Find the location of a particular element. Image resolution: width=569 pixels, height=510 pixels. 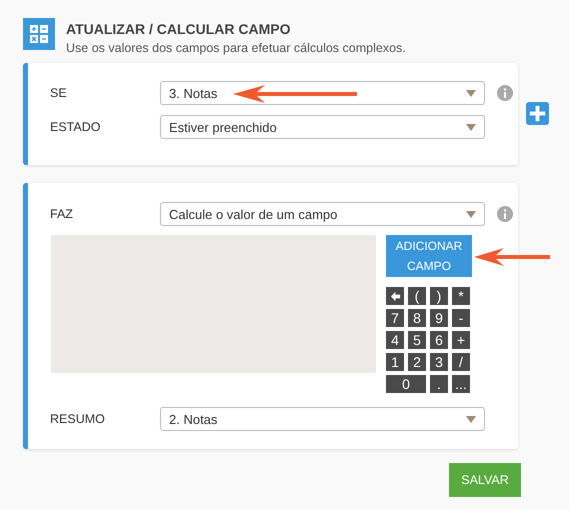

field-label: FAZ is located at coordinates (62, 214).